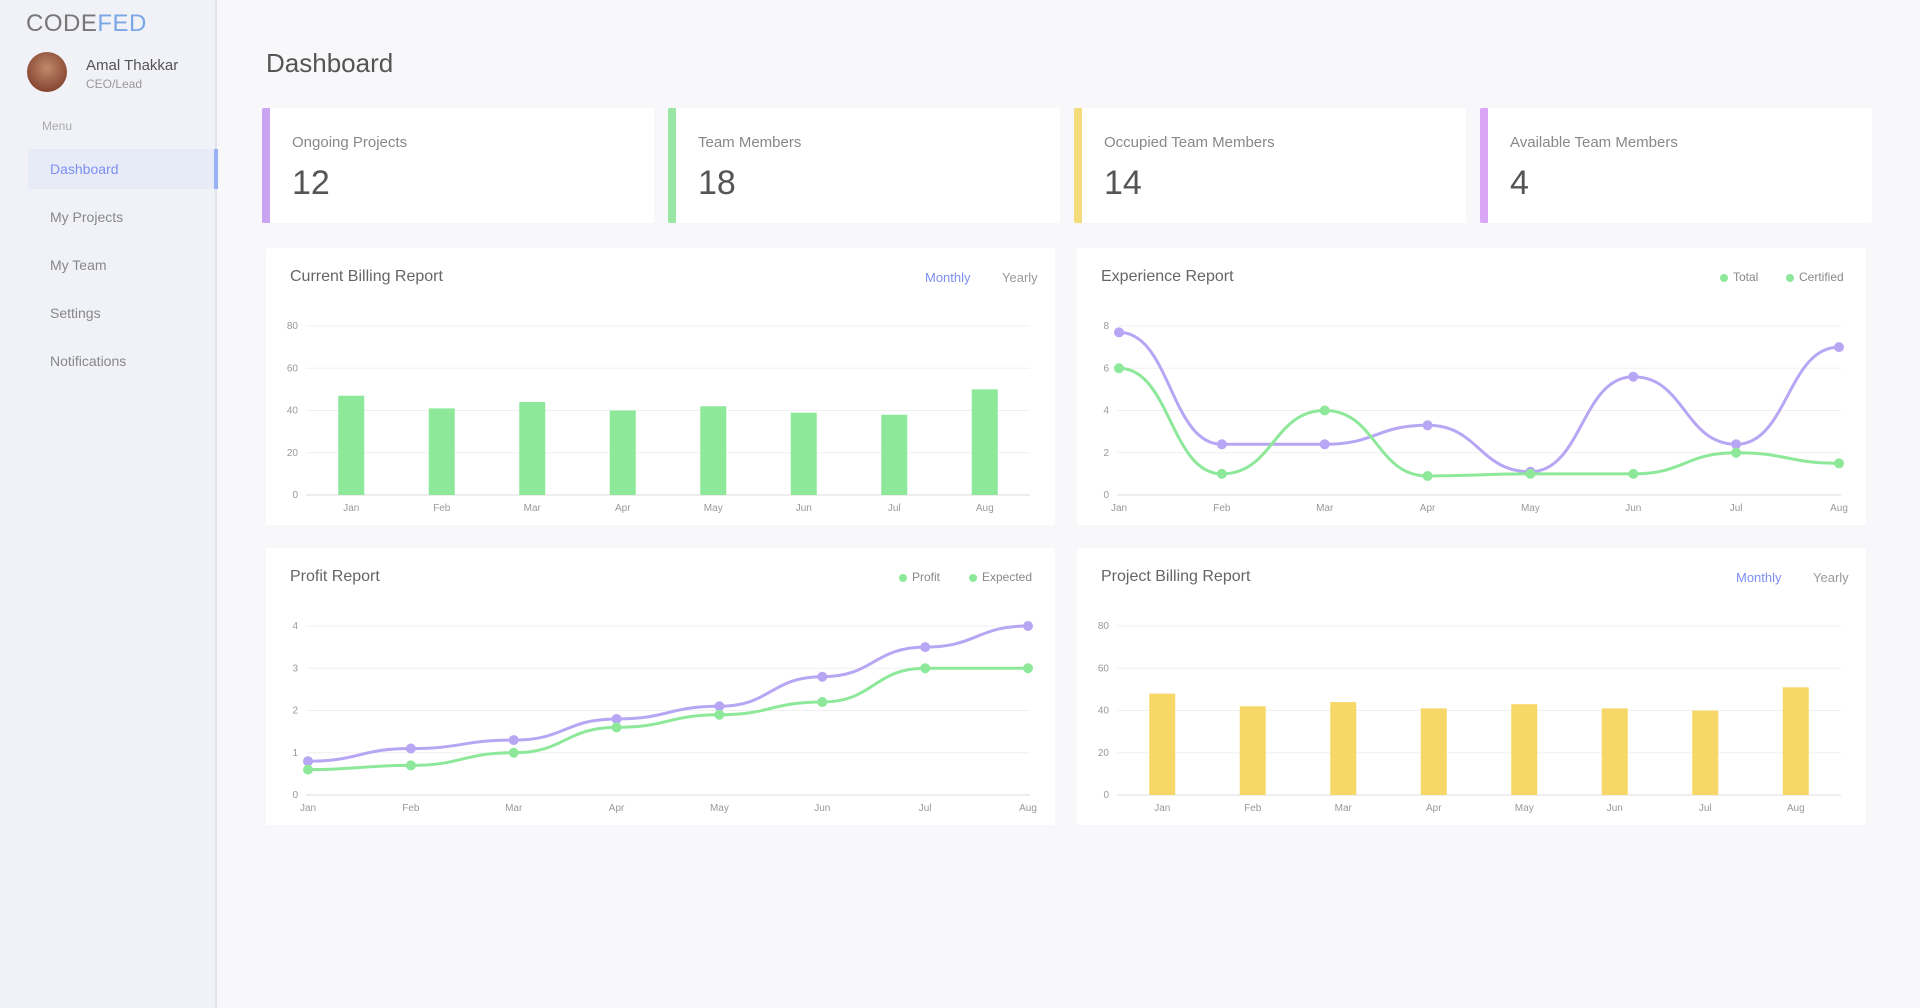 This screenshot has width=1920, height=1008. I want to click on user-name: Amal Thakkar, so click(132, 65).